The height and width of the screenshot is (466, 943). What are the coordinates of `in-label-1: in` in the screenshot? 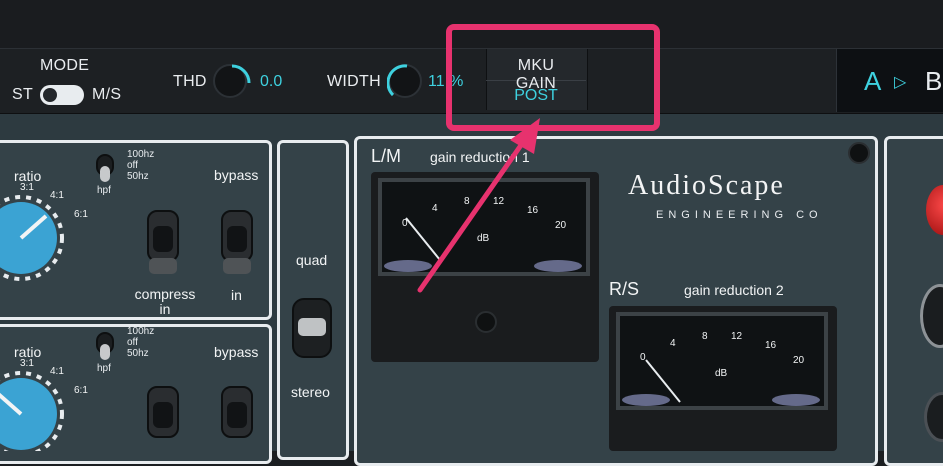 It's located at (236, 295).